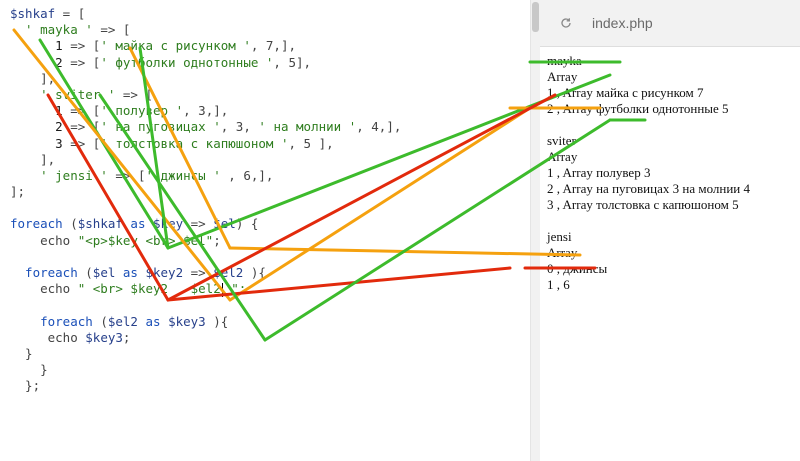 The height and width of the screenshot is (461, 800). I want to click on code-token: ];, so click(18, 192).